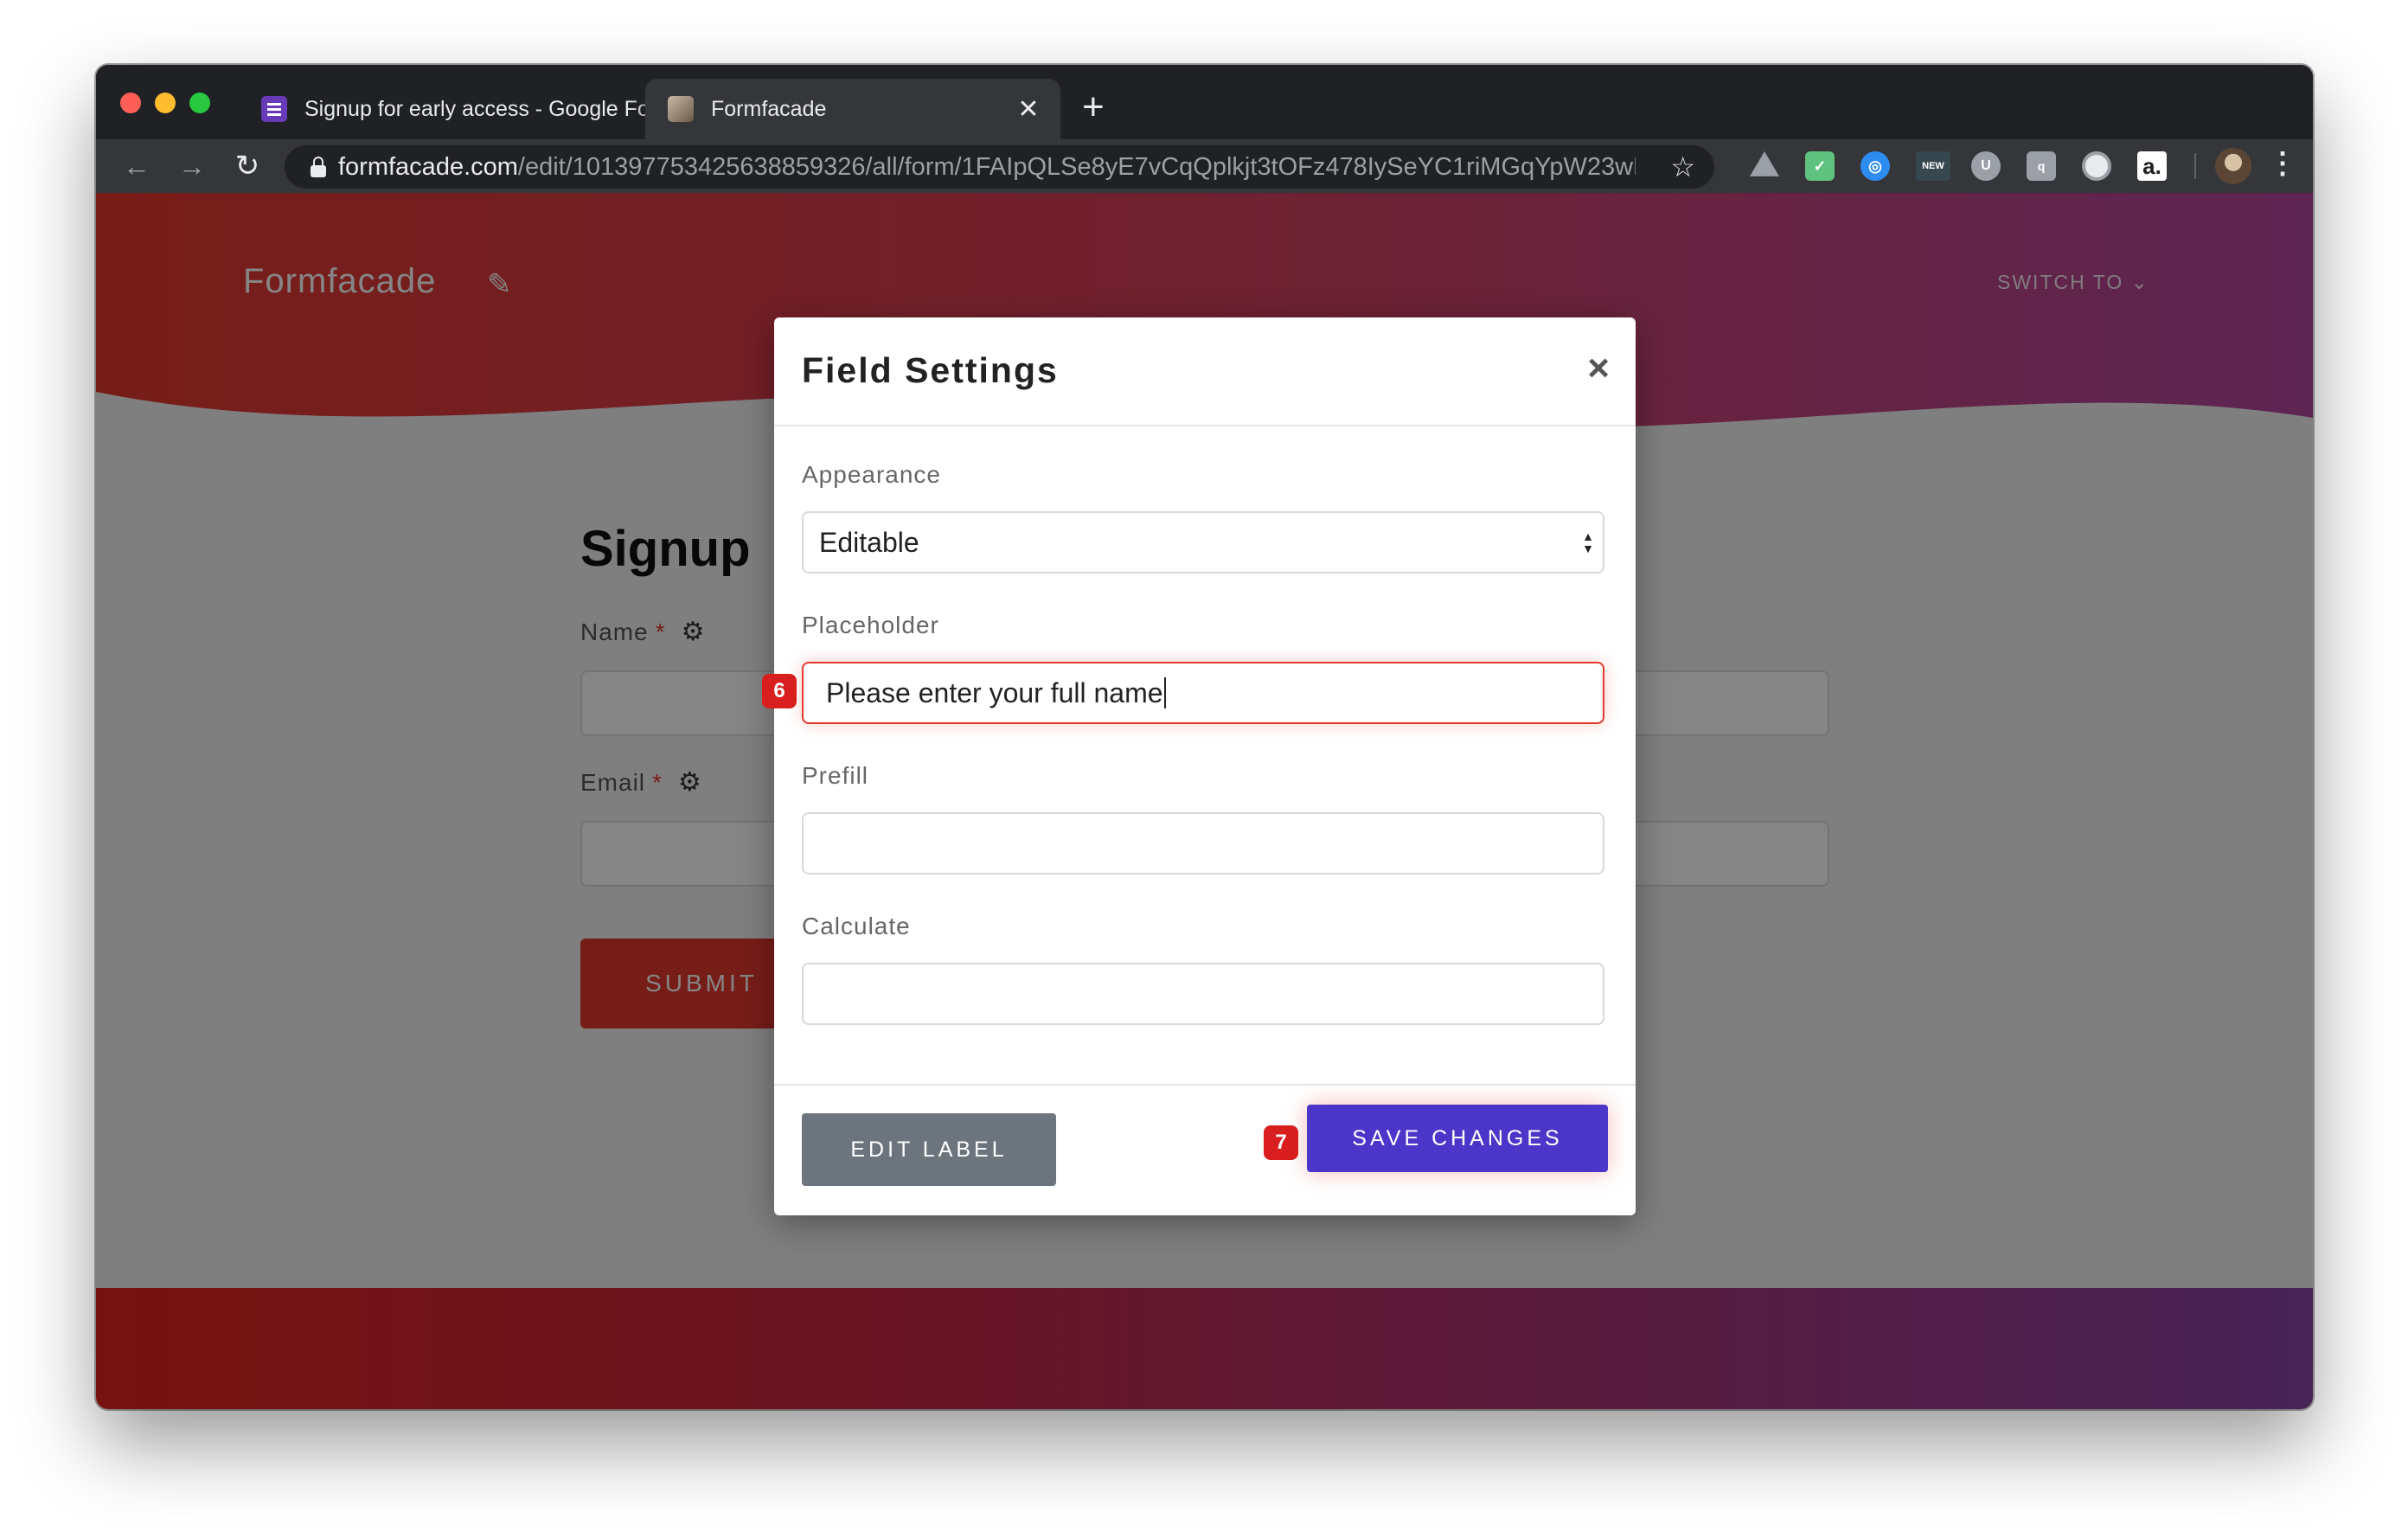 The image size is (2408, 1538). I want to click on appearance-label: Appearance, so click(872, 474).